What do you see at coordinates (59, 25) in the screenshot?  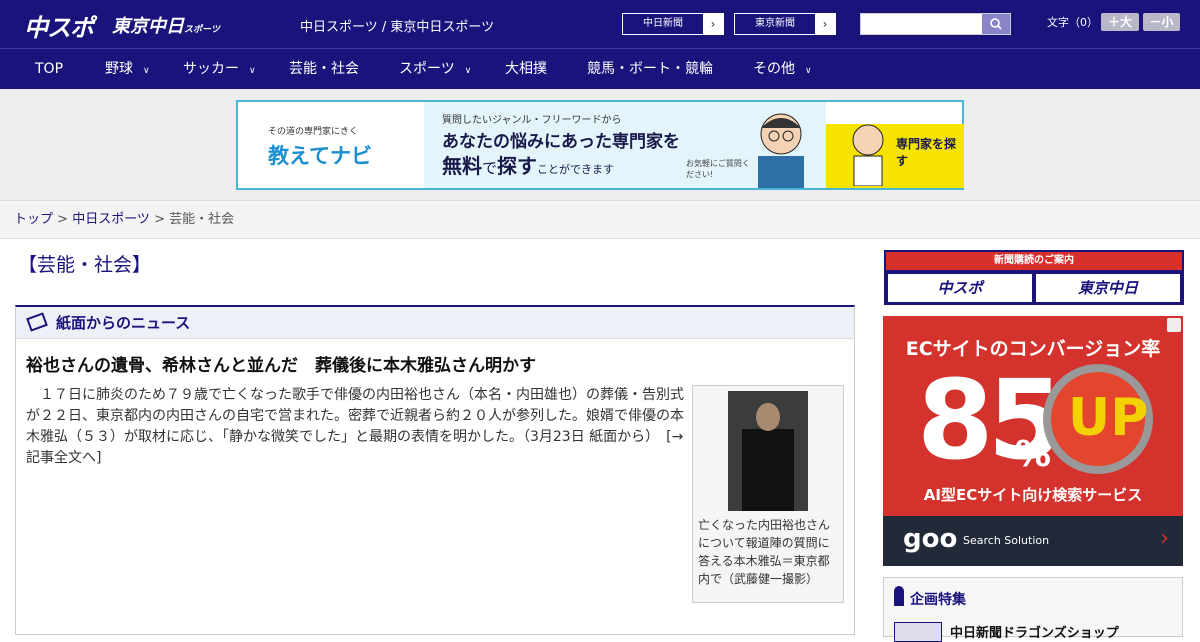 I see `chunichi-sports-logo: 中スポ` at bounding box center [59, 25].